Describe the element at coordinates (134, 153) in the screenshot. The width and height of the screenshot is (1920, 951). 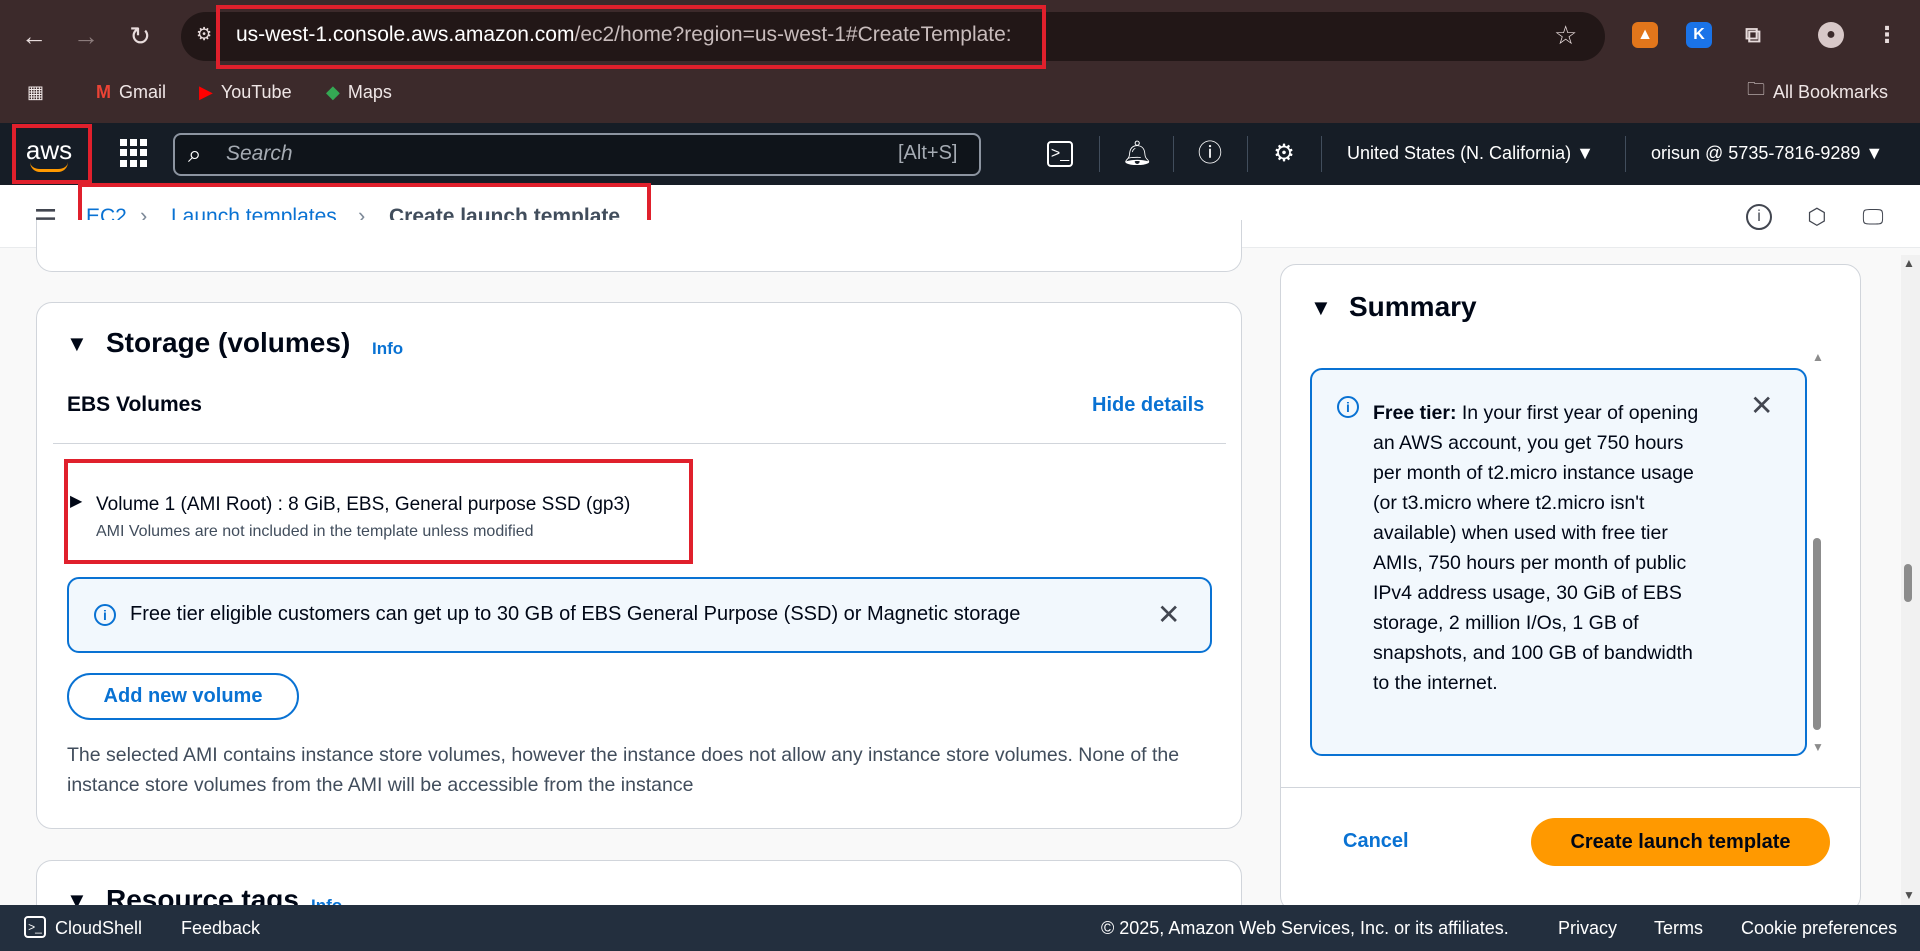
I see `services-menu-icon` at that location.